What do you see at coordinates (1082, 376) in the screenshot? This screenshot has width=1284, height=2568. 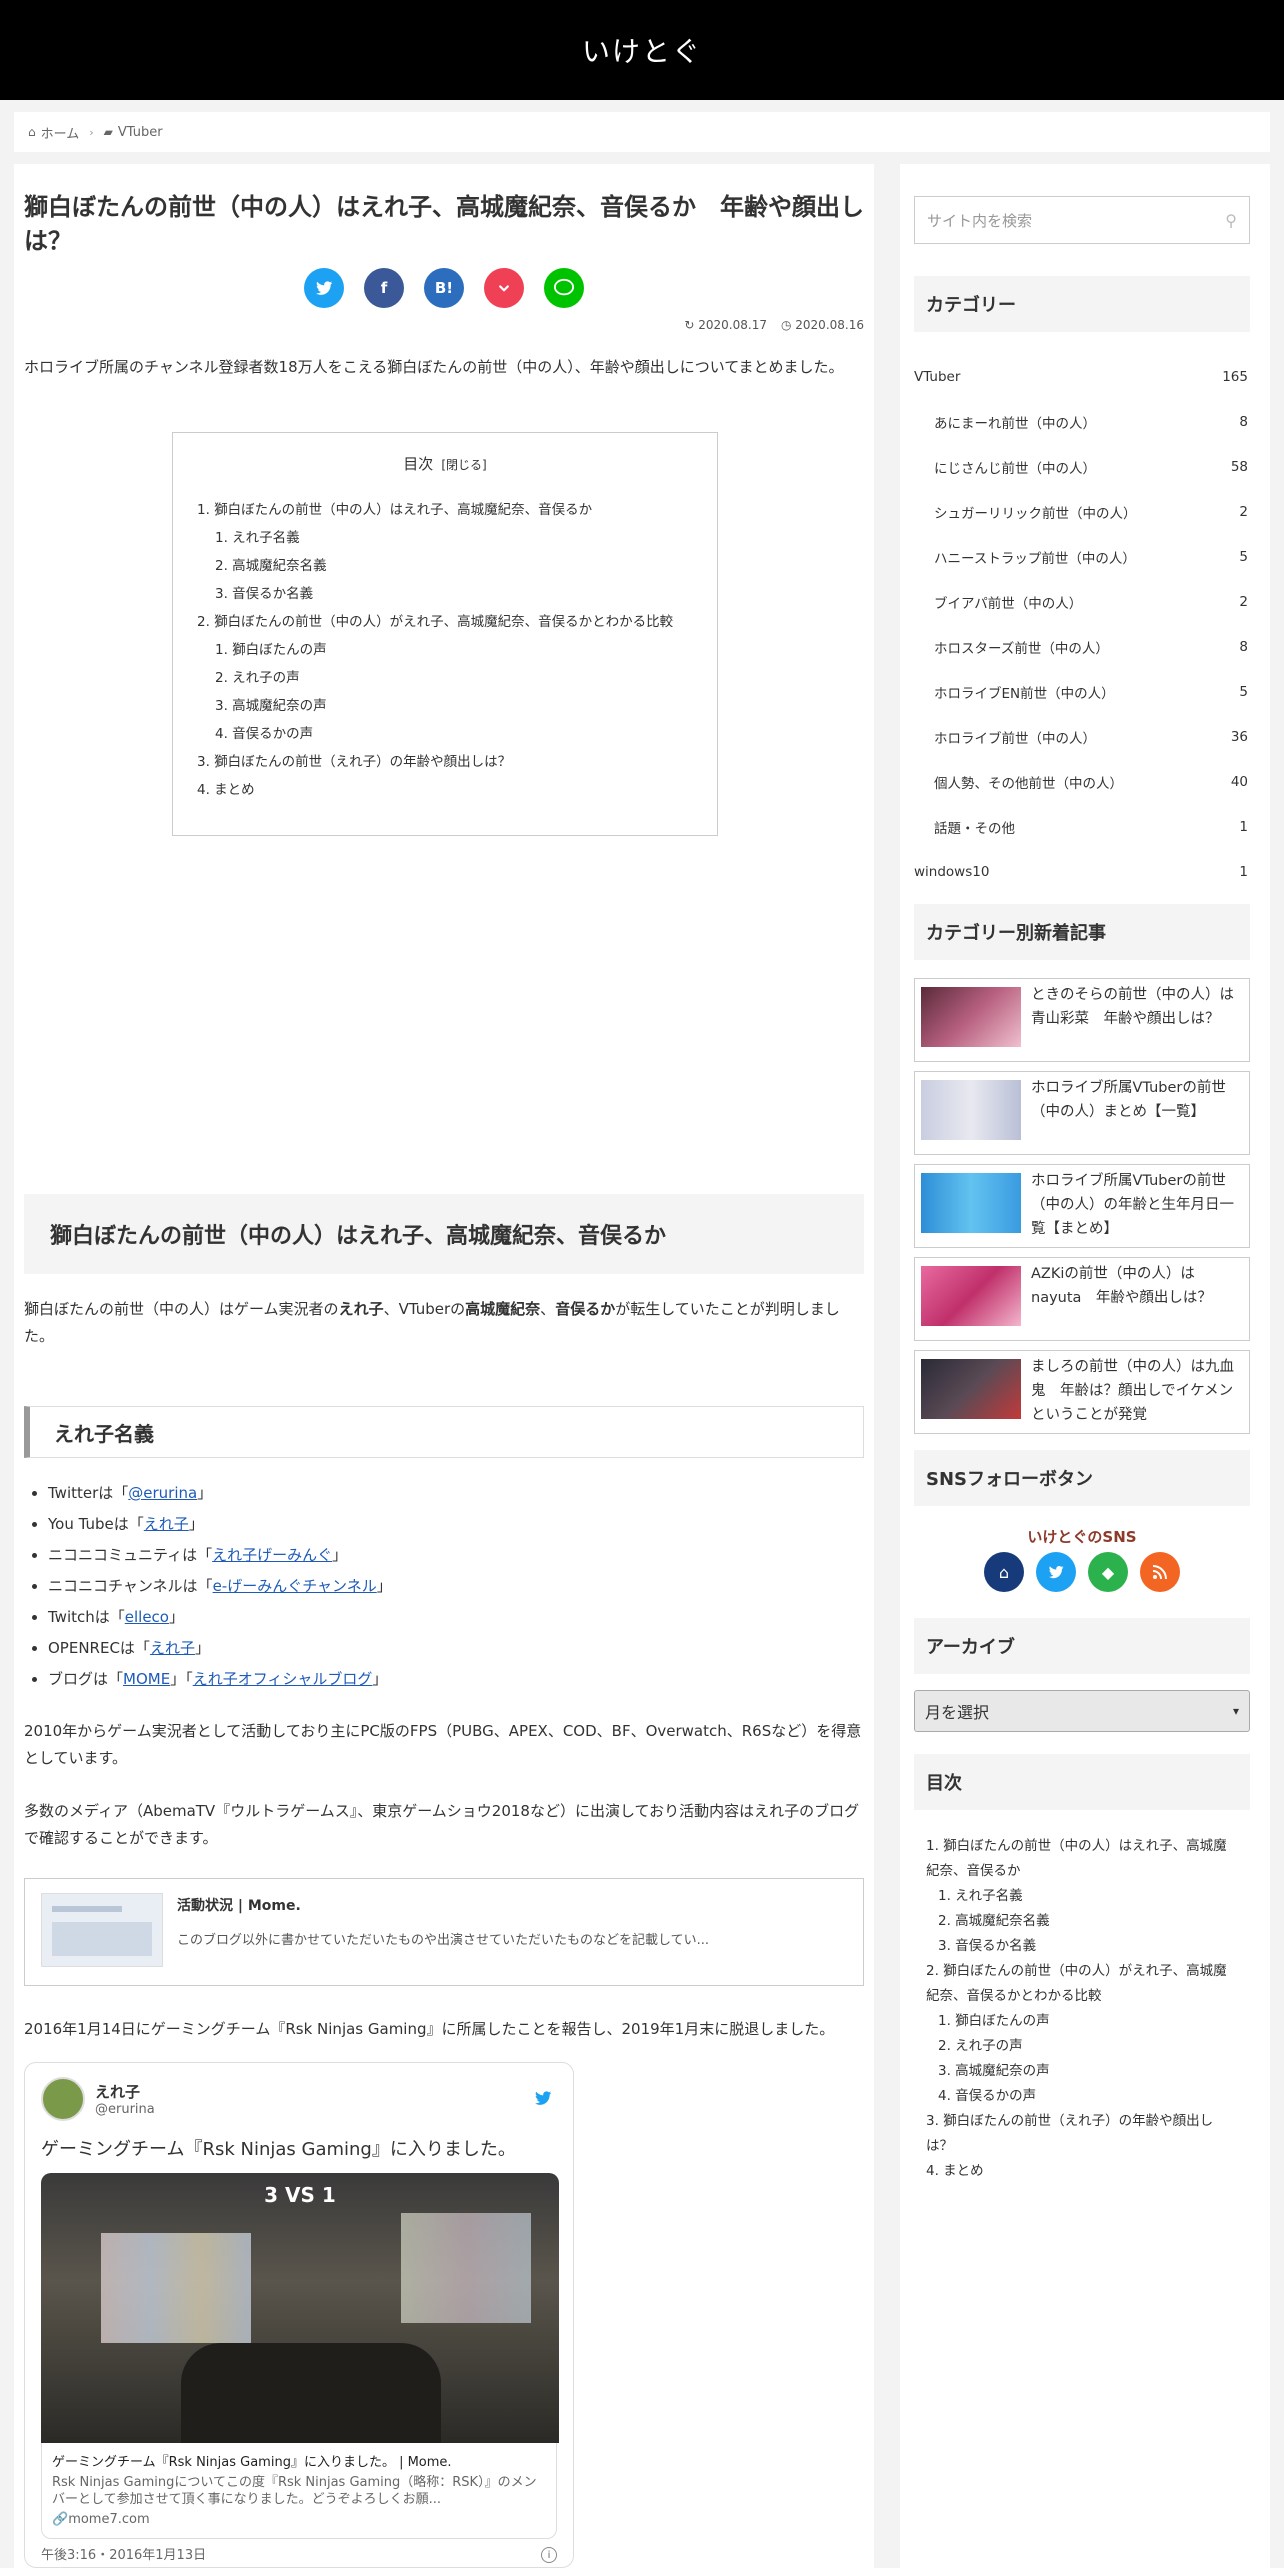 I see `category-item: VTuber 165` at bounding box center [1082, 376].